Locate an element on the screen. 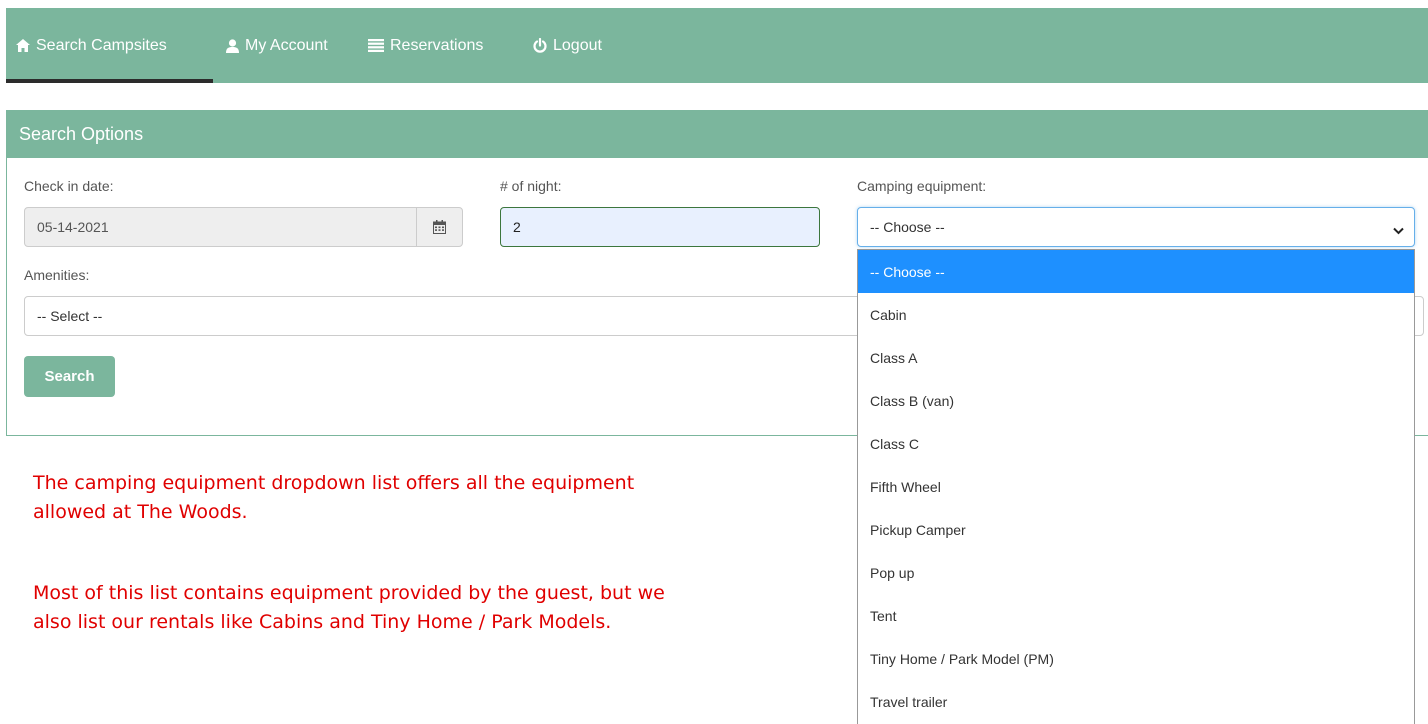  home-icon is located at coordinates (23, 45).